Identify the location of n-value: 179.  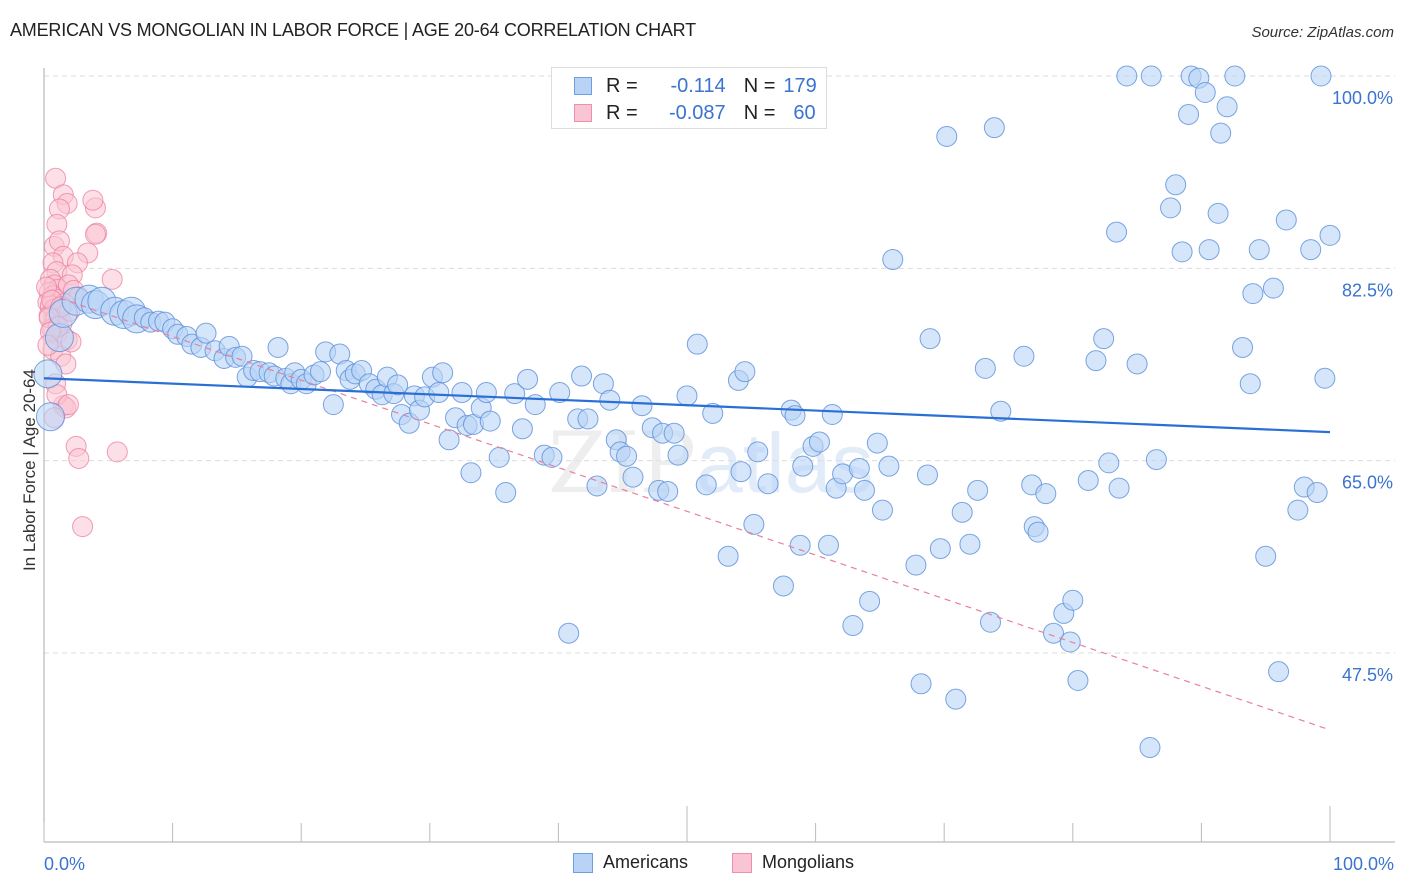
(800, 85).